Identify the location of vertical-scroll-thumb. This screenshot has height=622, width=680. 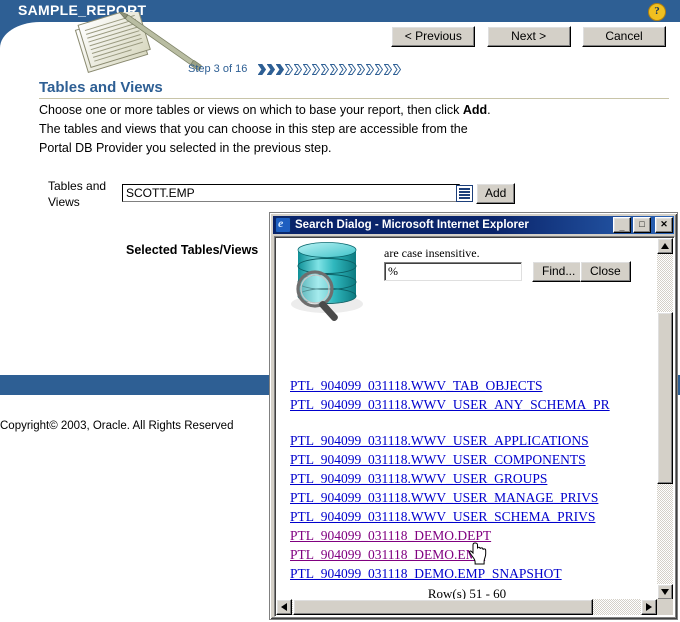
(665, 398).